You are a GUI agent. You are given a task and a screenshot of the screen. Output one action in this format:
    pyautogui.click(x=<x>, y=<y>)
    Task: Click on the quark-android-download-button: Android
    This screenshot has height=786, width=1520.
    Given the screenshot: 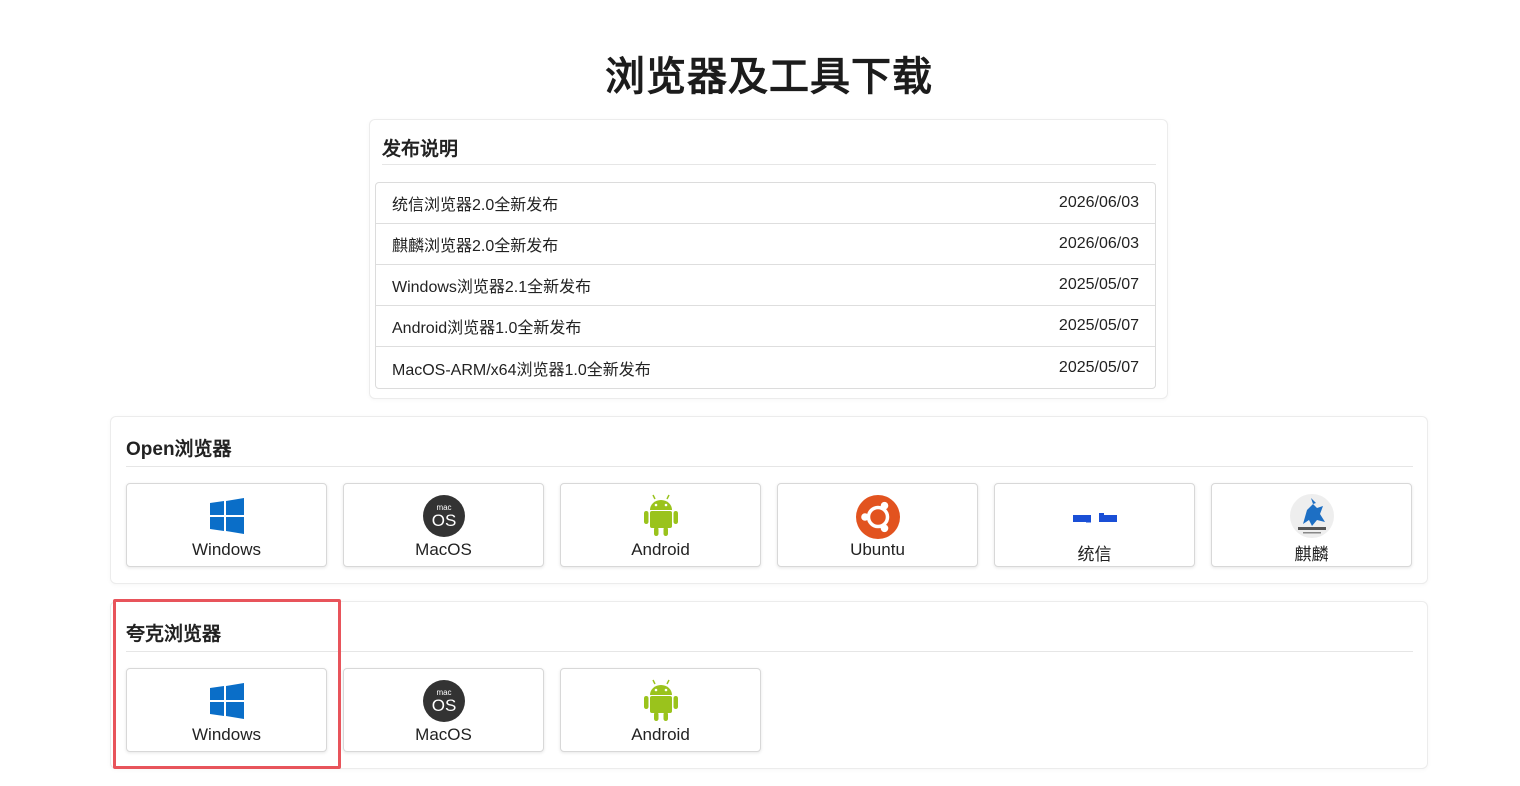 What is the action you would take?
    pyautogui.click(x=660, y=710)
    